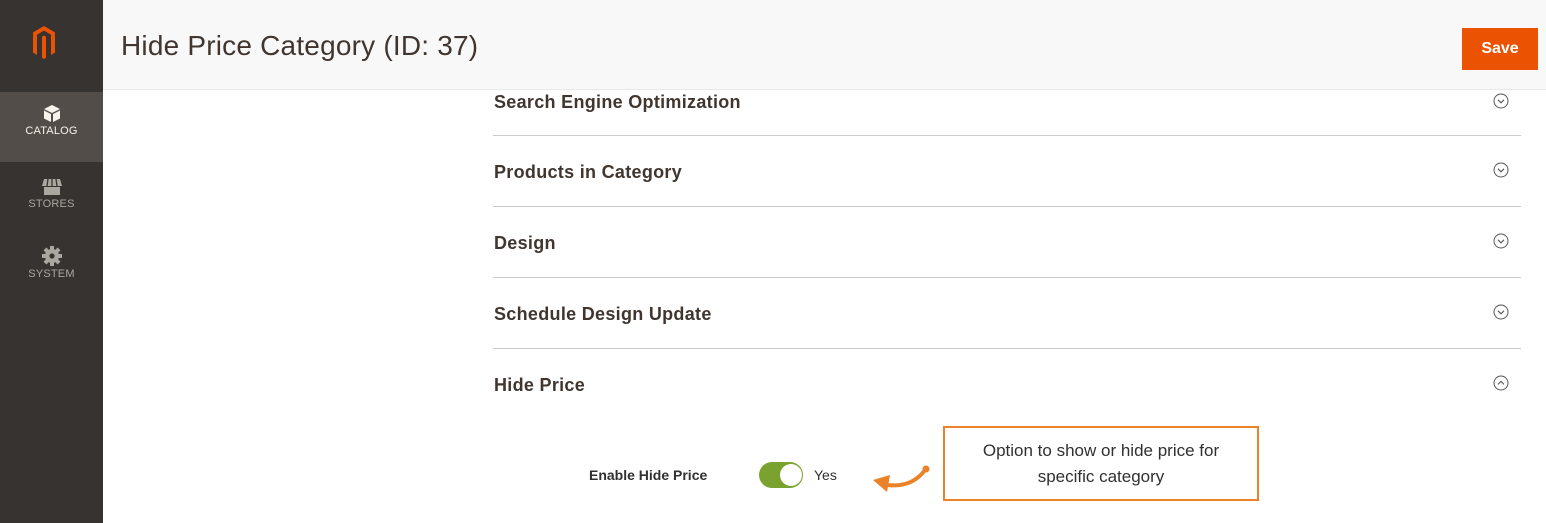 This screenshot has width=1546, height=523. What do you see at coordinates (1500, 49) in the screenshot?
I see `save-button: Save` at bounding box center [1500, 49].